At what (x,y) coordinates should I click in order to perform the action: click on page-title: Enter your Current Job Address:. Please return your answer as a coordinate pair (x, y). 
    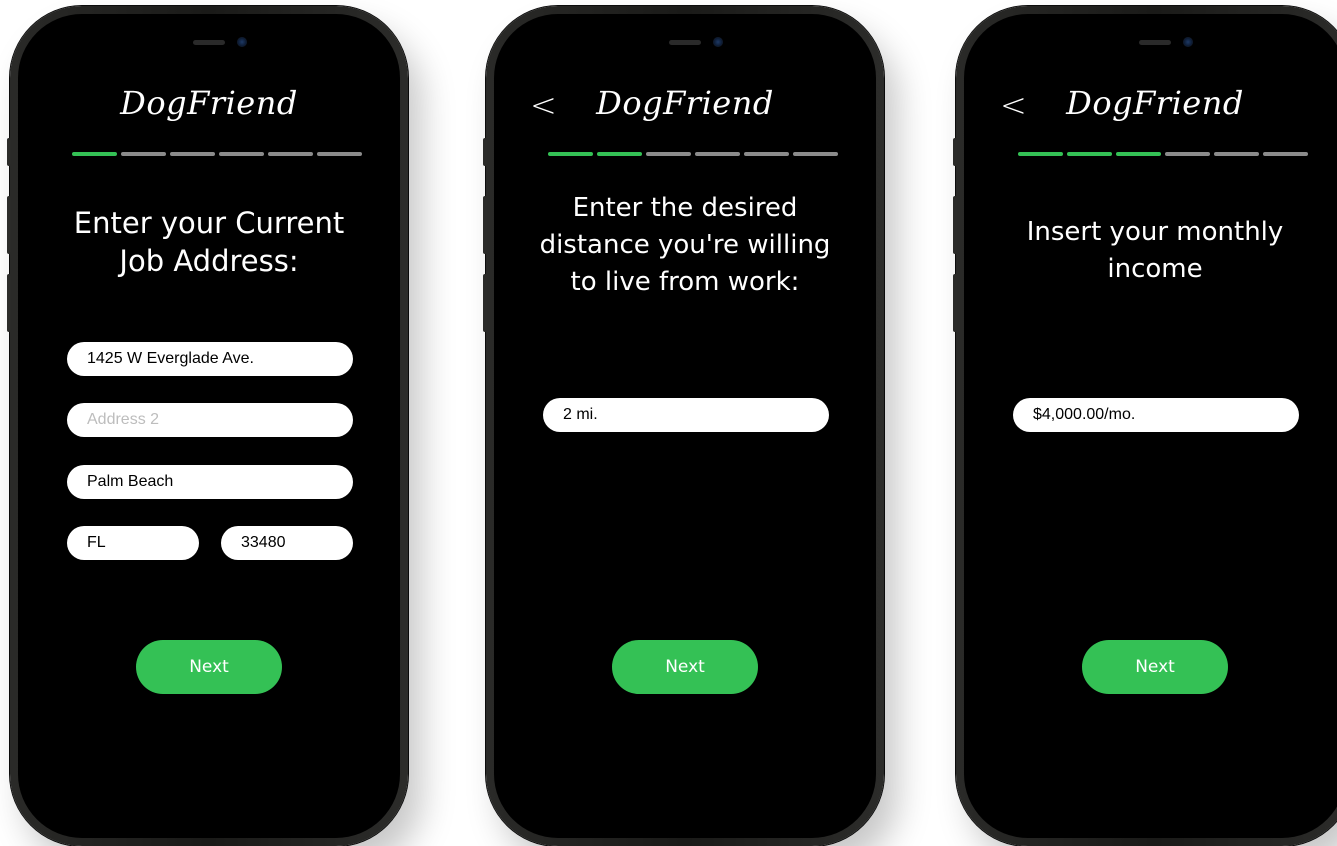
    Looking at the image, I should click on (209, 242).